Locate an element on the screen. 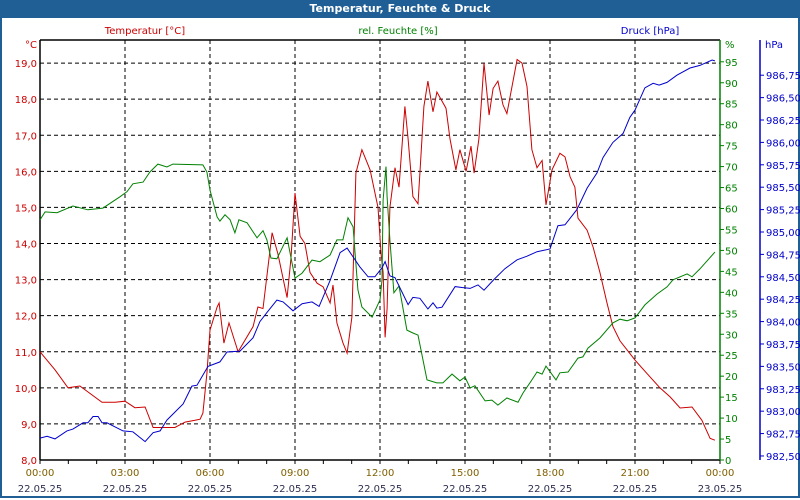 The width and height of the screenshot is (800, 500). temperature-tick-label: 18,0 is located at coordinates (26, 100).